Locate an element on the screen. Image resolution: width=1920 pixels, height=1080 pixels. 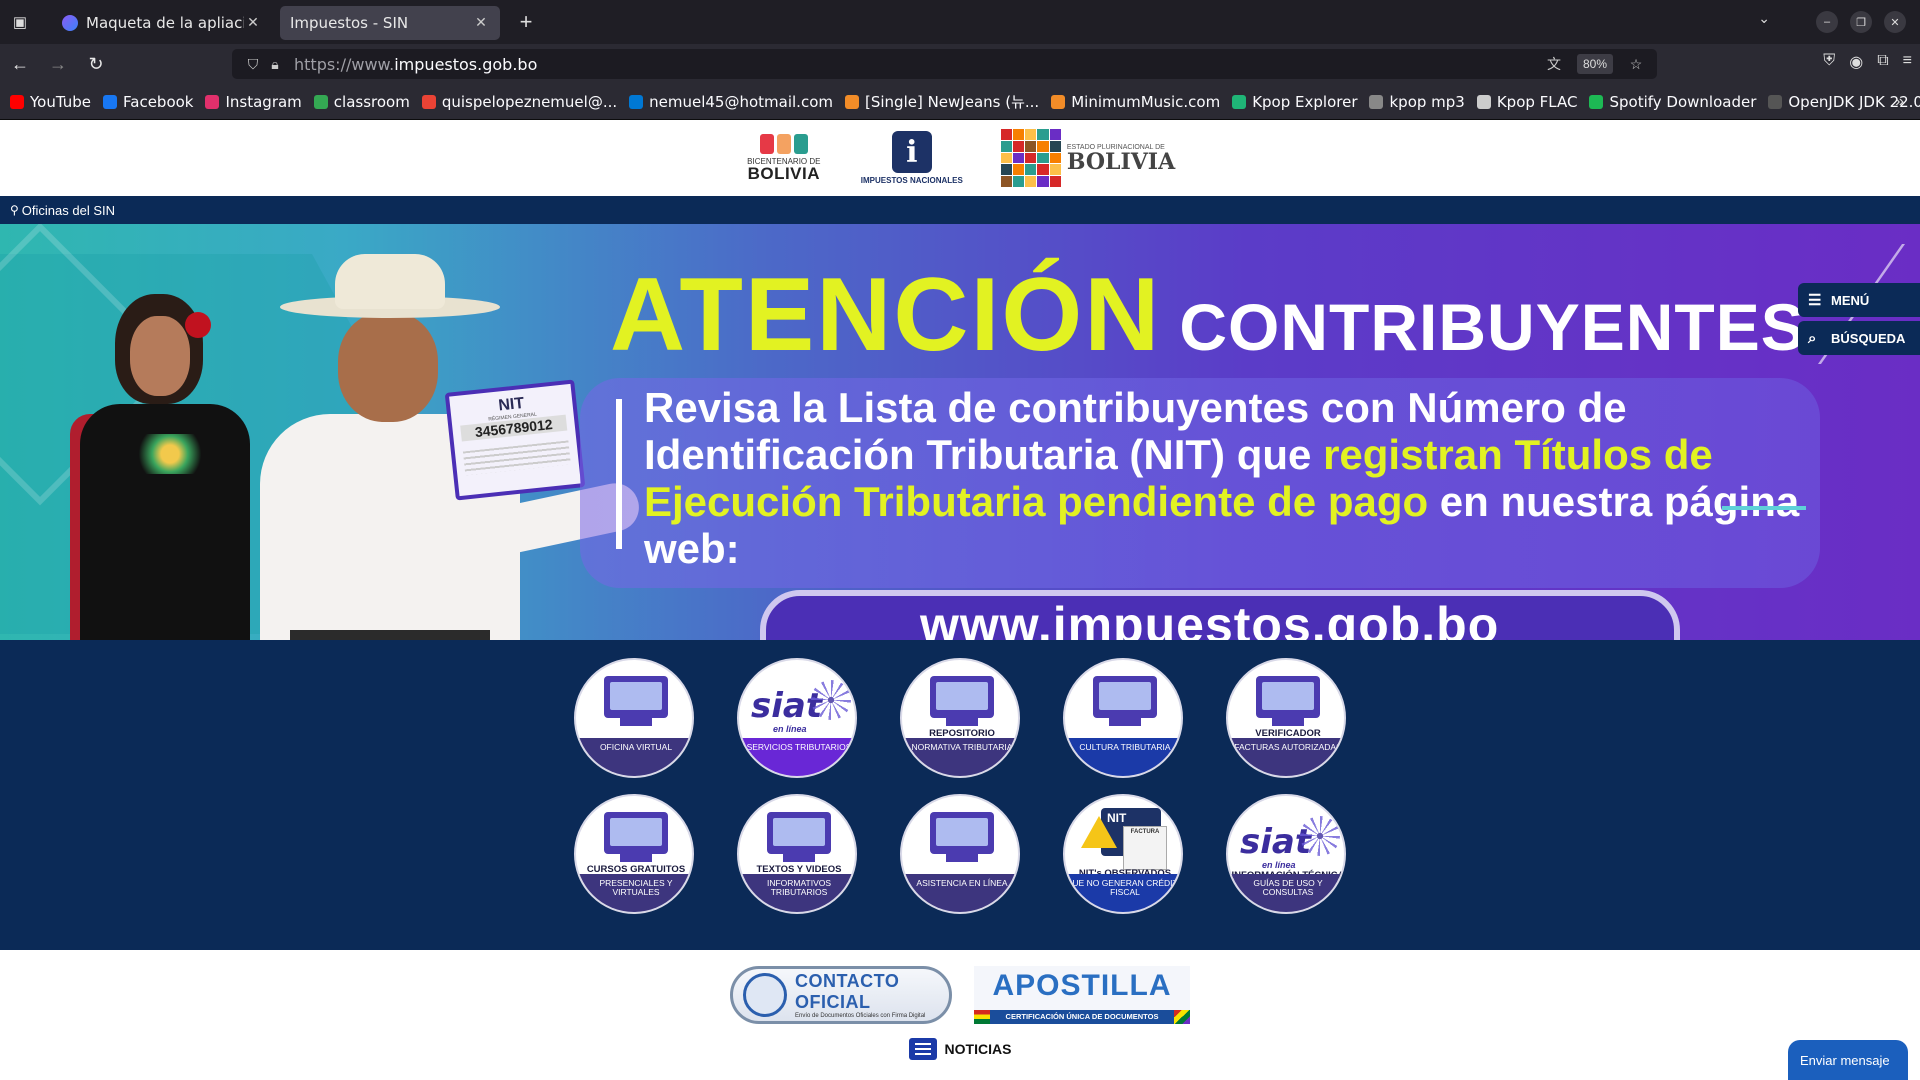
extensions-icon: ⧉ is located at coordinates (1882, 62).